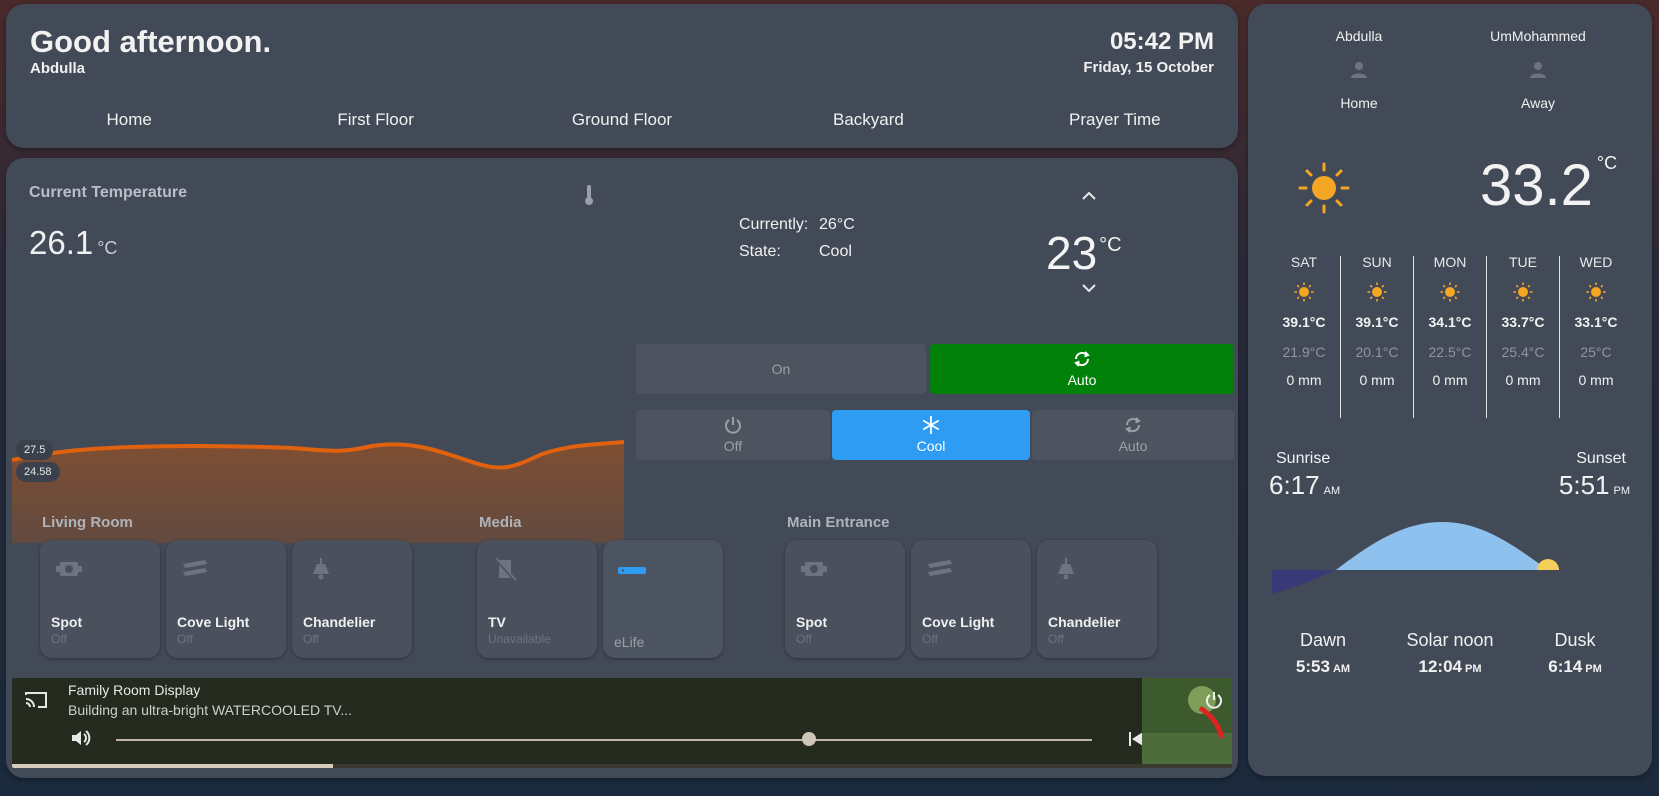  Describe the element at coordinates (1303, 458) in the screenshot. I see `sunrise-label: Sunrise` at that location.